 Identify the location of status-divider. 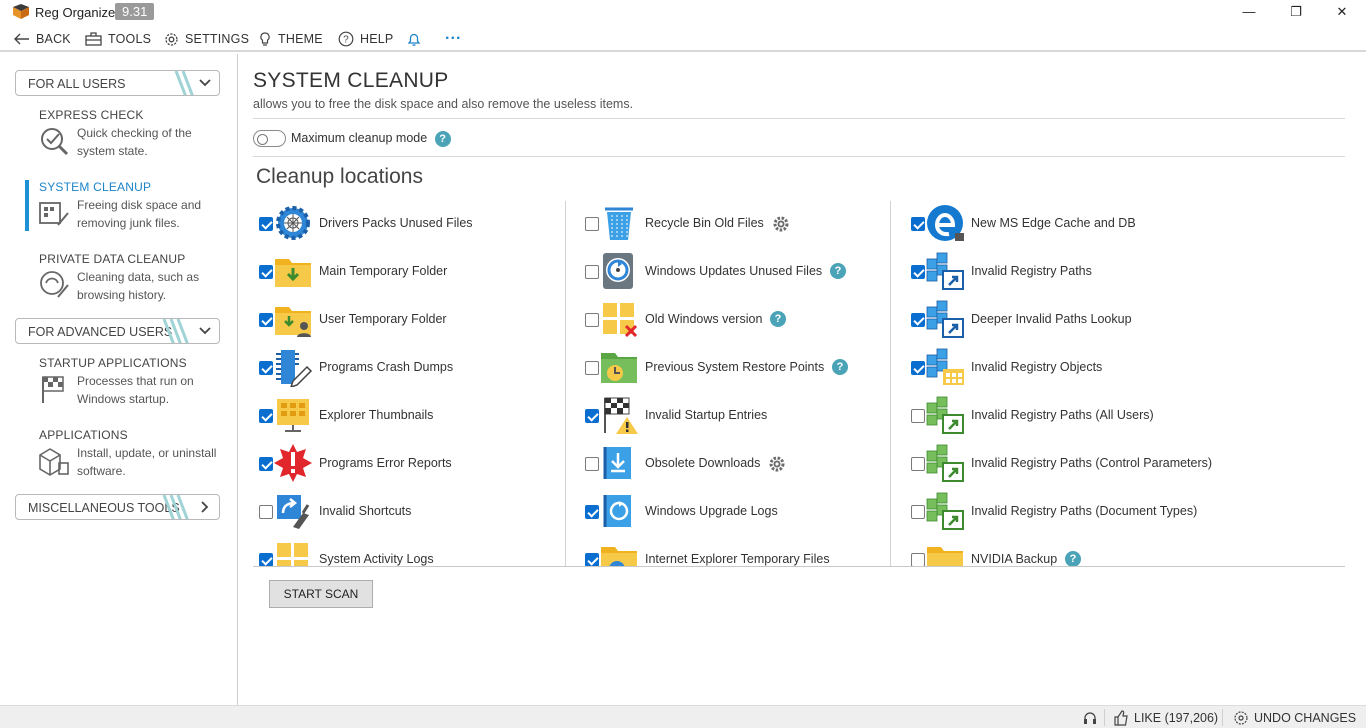
(1222, 717).